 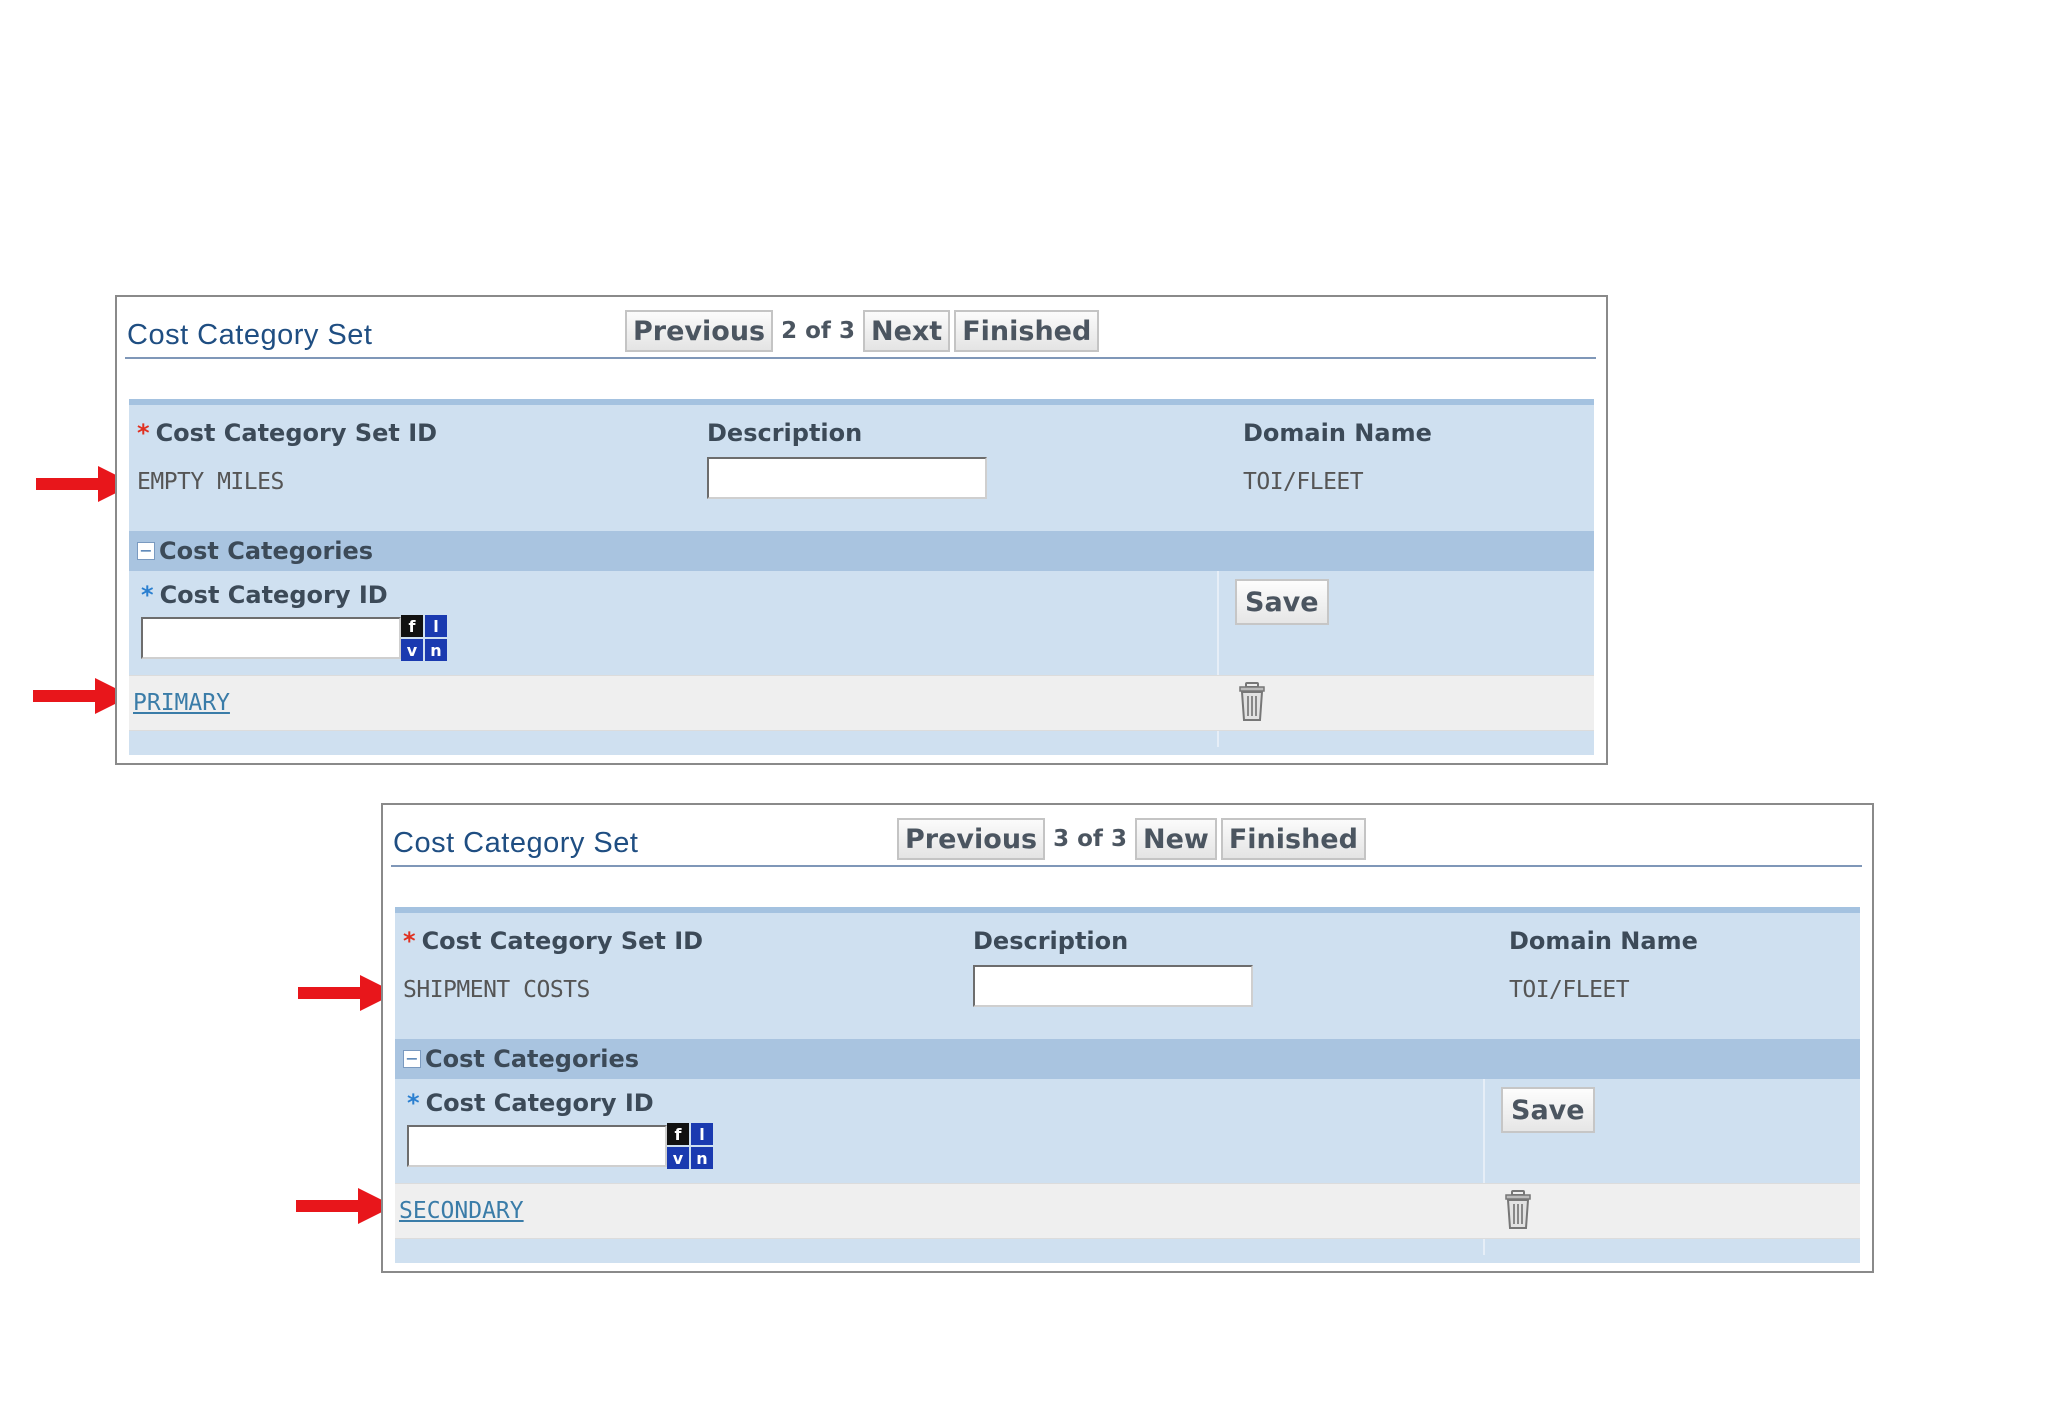 What do you see at coordinates (1090, 839) in the screenshot?
I see `step-indicator: 3 of 3` at bounding box center [1090, 839].